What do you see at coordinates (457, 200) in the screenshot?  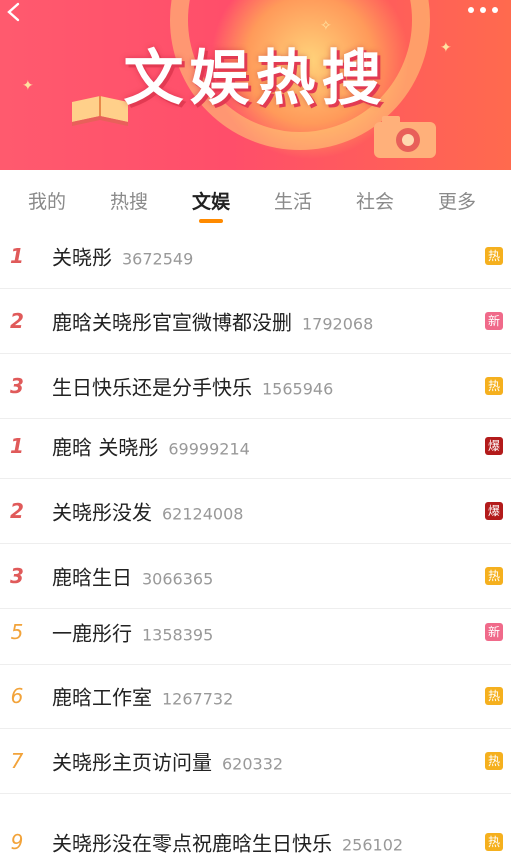 I see `tab-more: 更多` at bounding box center [457, 200].